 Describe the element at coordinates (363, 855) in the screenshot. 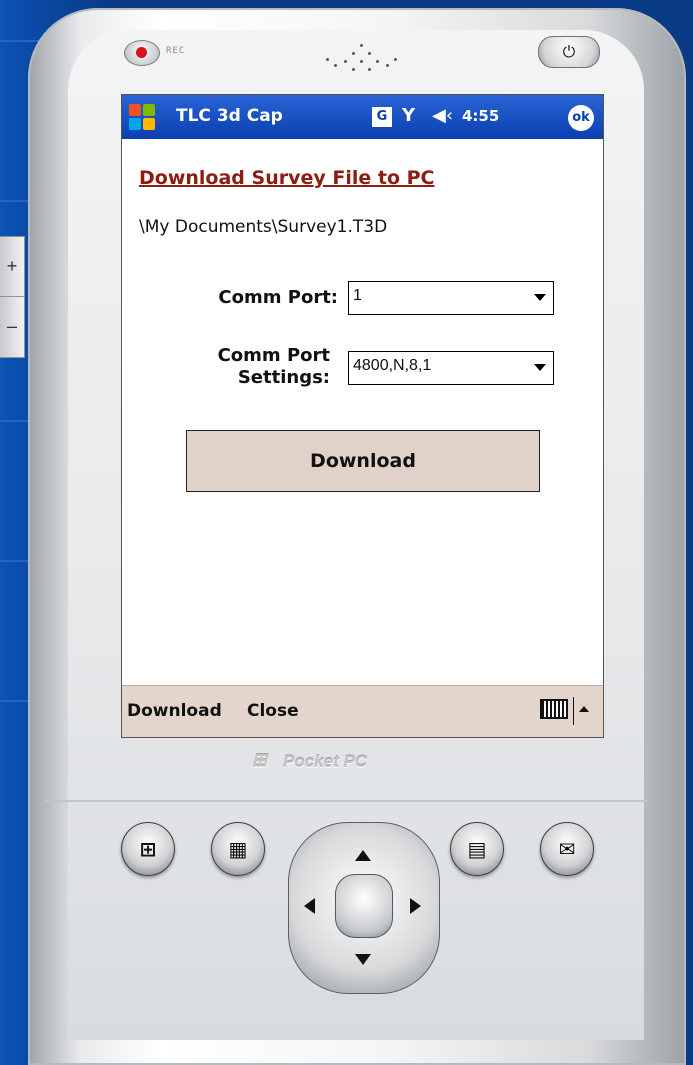

I see `arrow-up-icon` at that location.